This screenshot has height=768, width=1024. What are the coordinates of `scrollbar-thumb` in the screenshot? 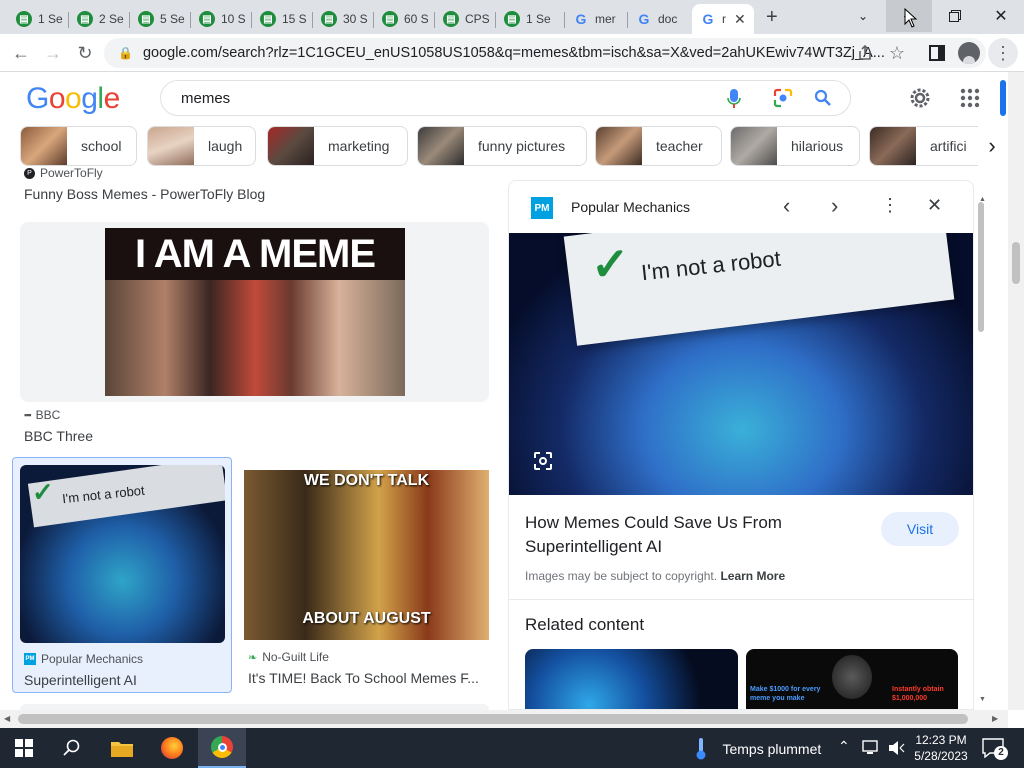 It's located at (981, 267).